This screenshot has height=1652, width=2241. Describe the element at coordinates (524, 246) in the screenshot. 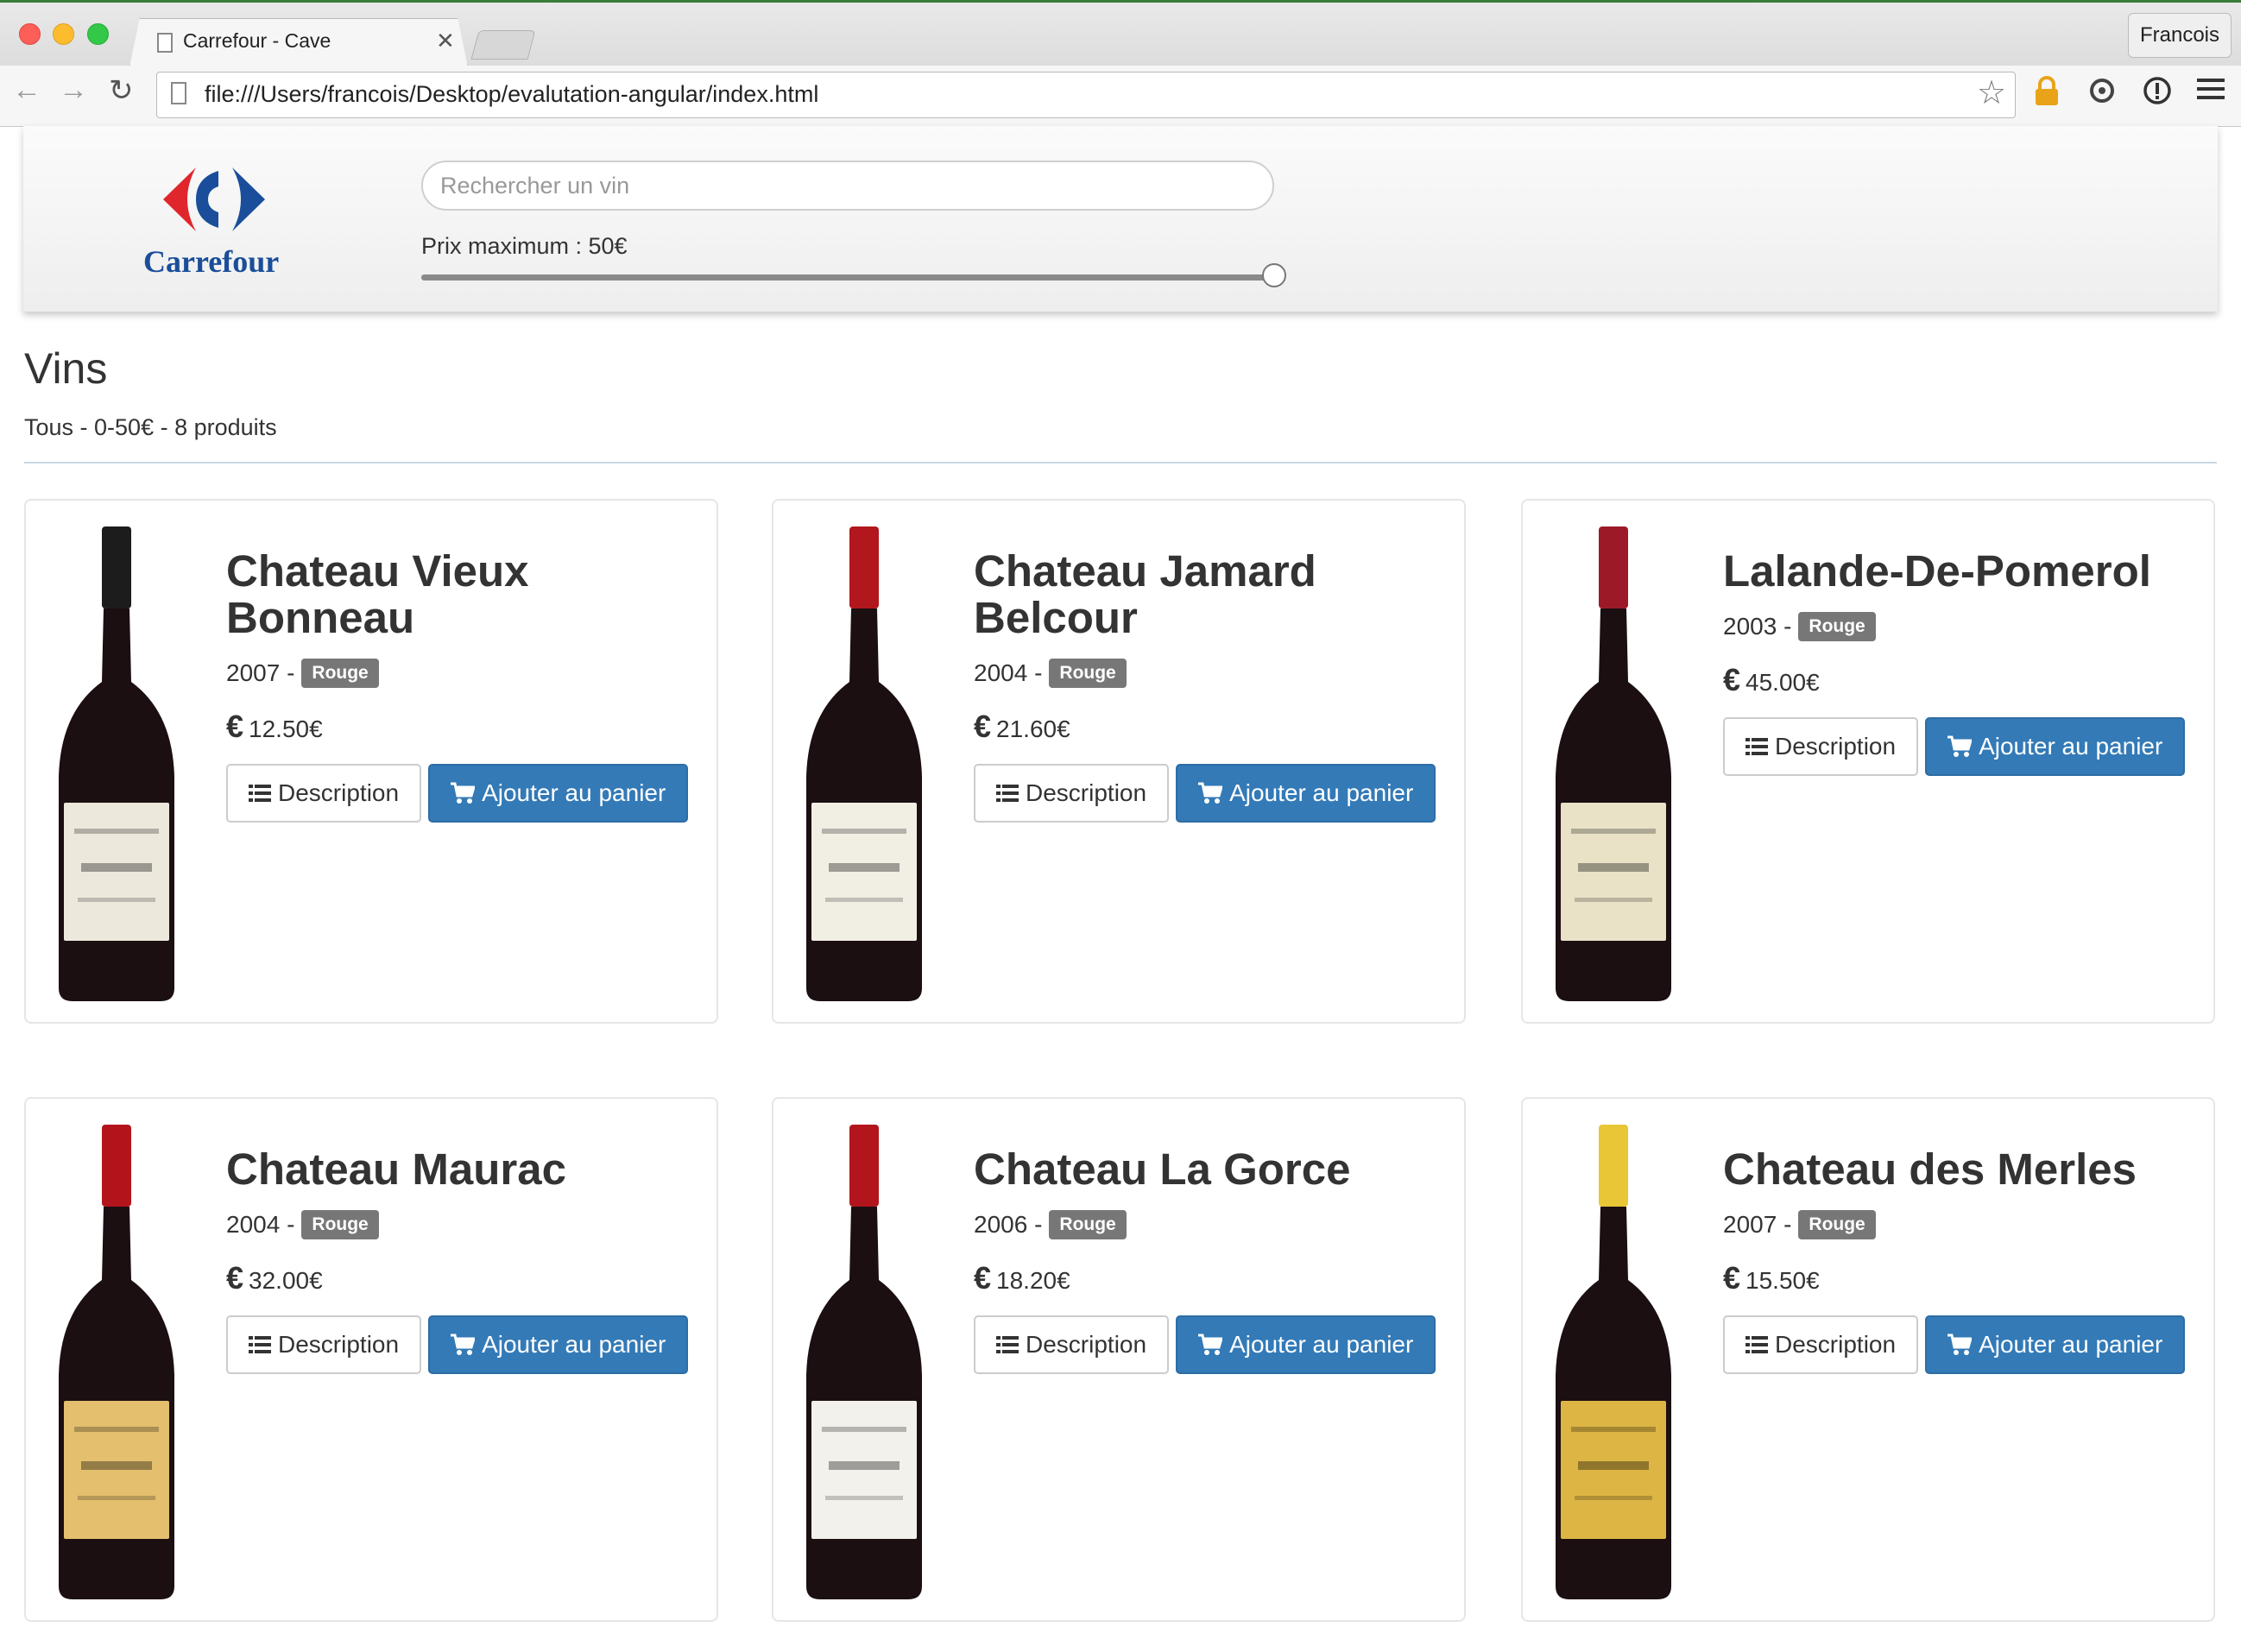

I see `price-max-label: Prix maximum : 50€` at that location.